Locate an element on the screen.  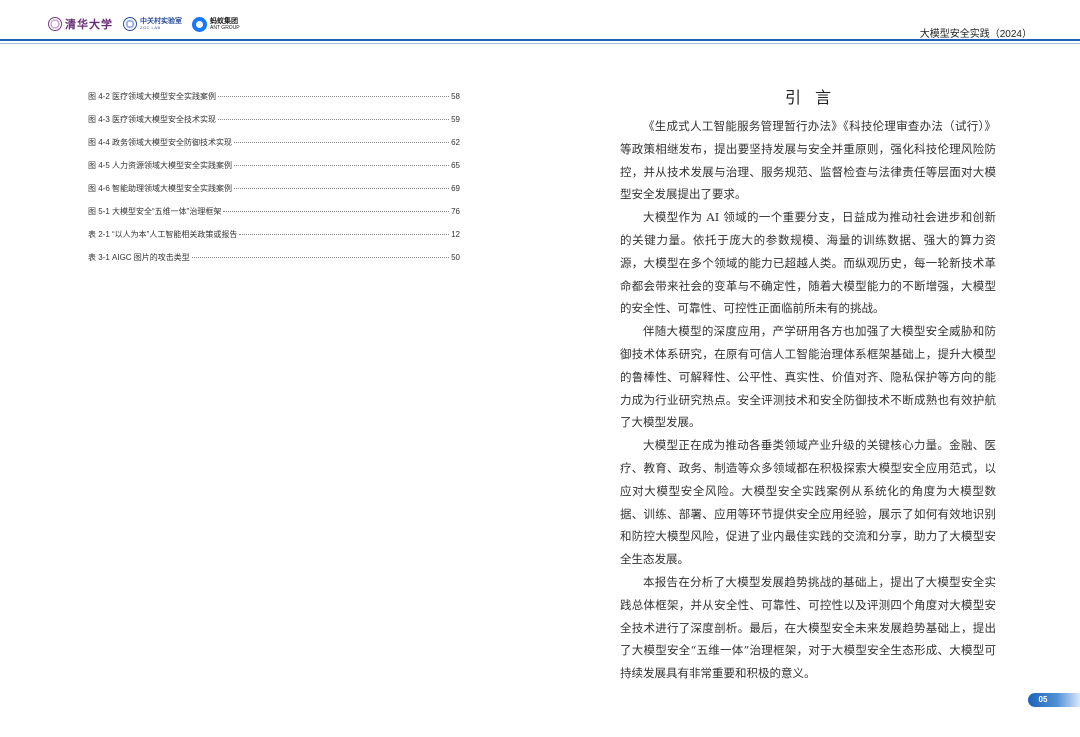
toc-entry-page: 50 is located at coordinates (455, 257).